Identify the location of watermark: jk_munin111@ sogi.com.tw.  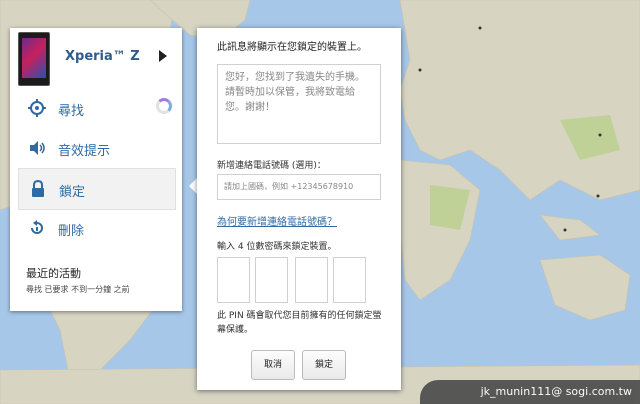
(530, 392).